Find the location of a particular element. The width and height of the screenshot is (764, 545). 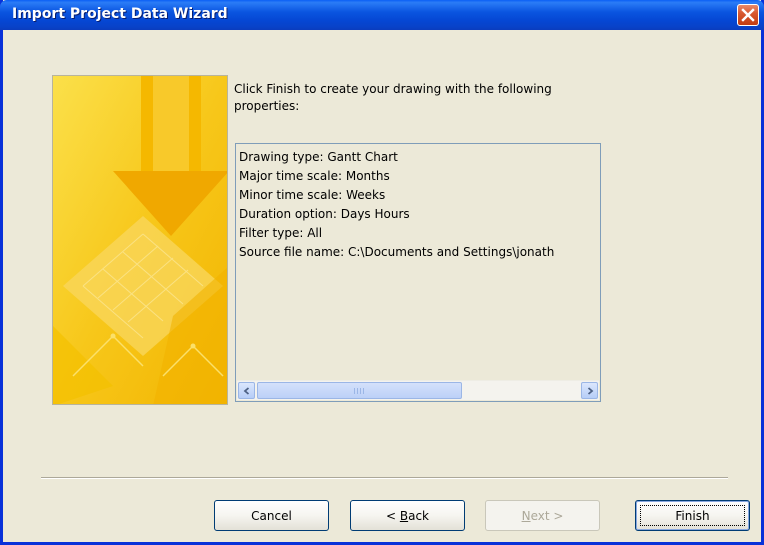

close-button is located at coordinates (748, 15).